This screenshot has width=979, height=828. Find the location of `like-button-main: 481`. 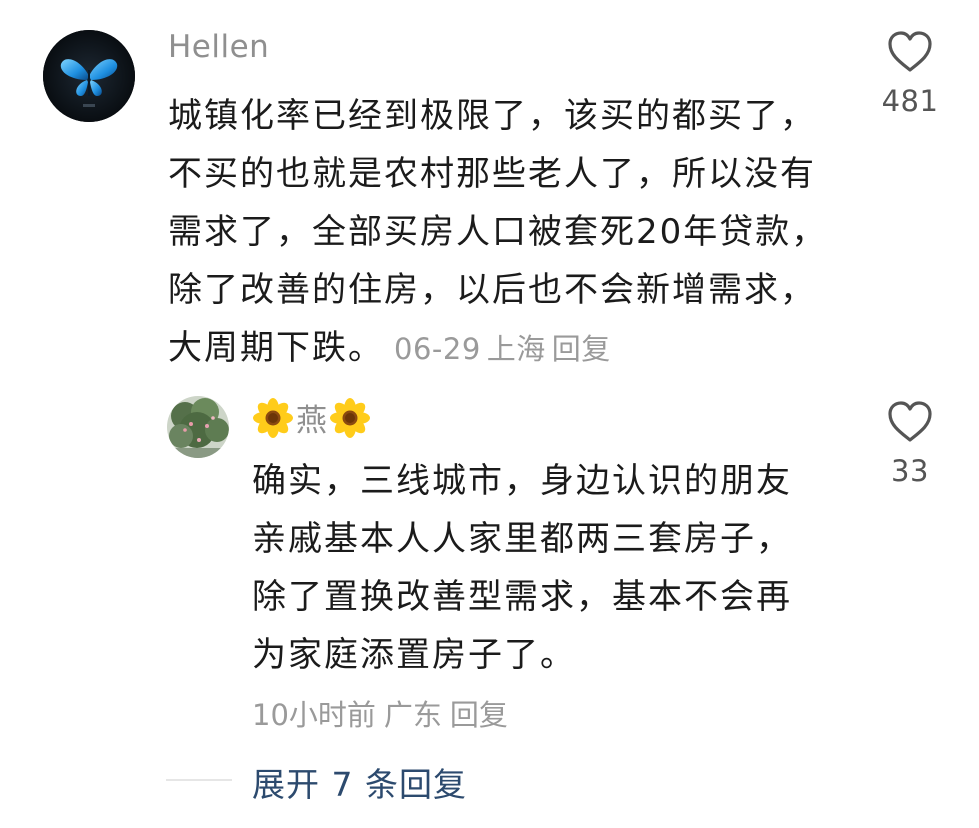

like-button-main: 481 is located at coordinates (910, 74).